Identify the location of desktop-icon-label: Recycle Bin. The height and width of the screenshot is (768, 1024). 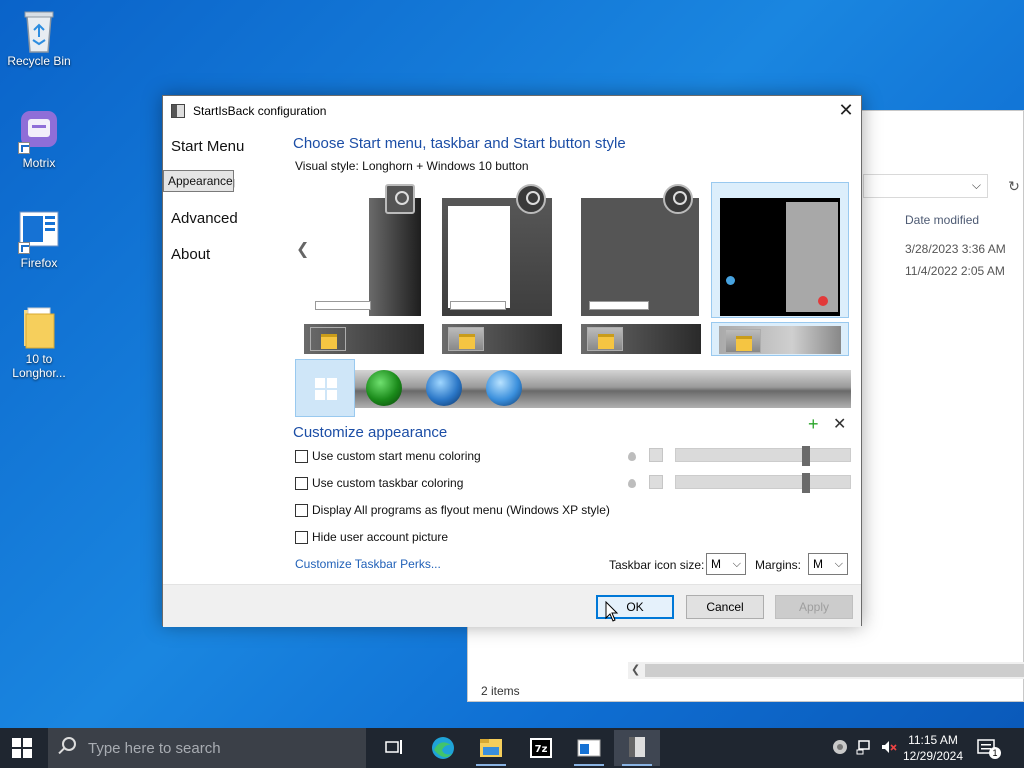
(39, 61).